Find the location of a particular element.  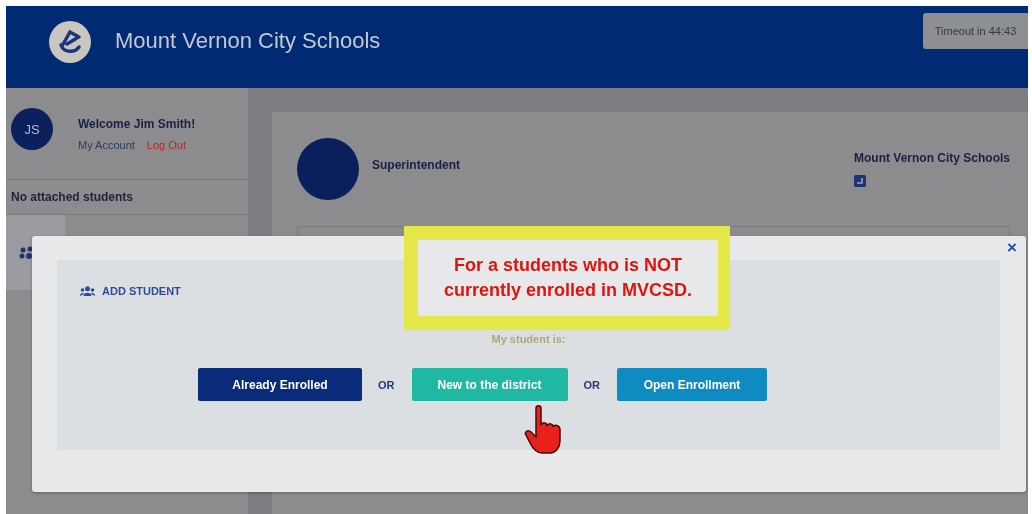

option-button: New to the district is located at coordinates (489, 384).